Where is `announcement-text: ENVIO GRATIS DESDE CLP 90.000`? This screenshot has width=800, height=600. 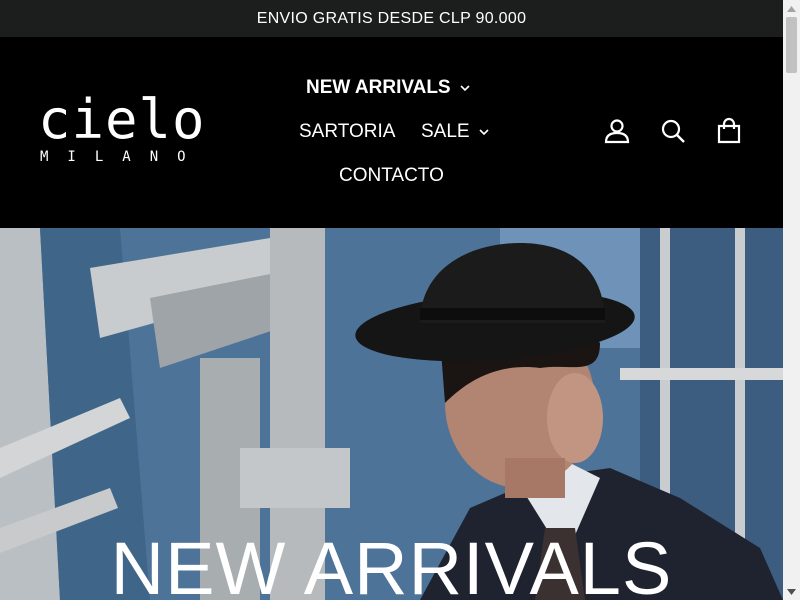 announcement-text: ENVIO GRATIS DESDE CLP 90.000 is located at coordinates (391, 18).